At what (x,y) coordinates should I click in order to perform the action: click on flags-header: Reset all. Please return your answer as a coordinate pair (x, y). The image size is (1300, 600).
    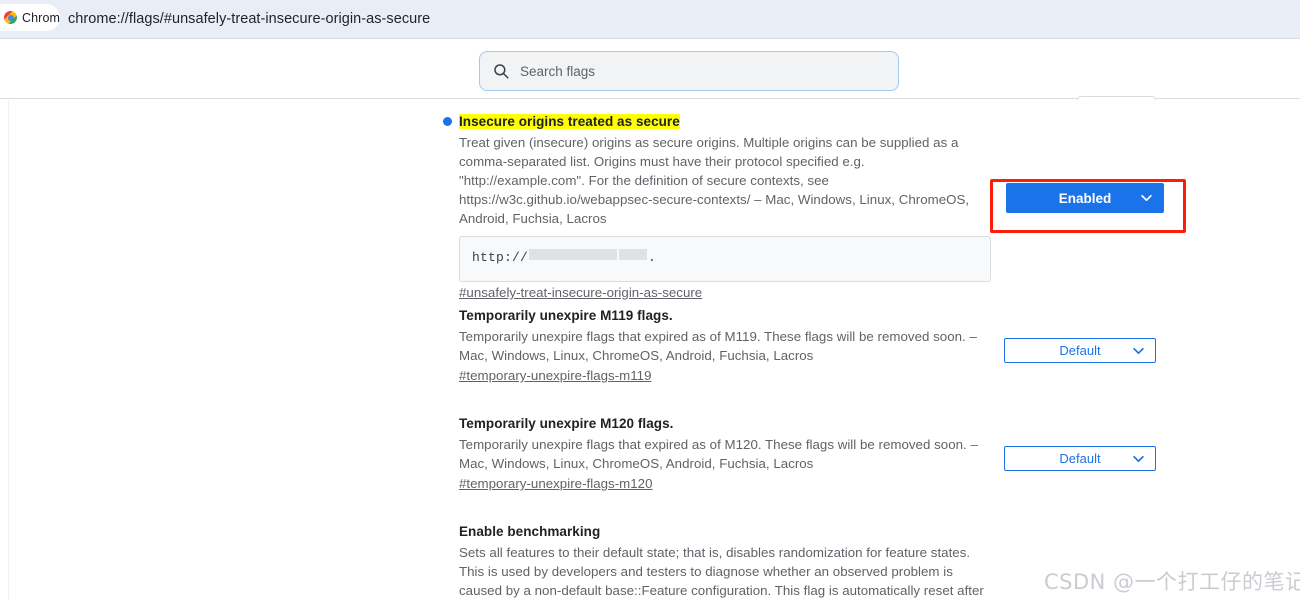
    Looking at the image, I should click on (650, 82).